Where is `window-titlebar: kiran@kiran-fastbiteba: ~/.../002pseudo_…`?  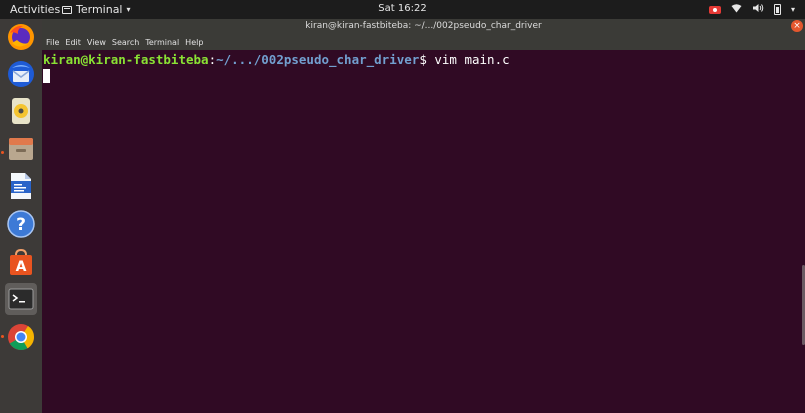
window-titlebar: kiran@kiran-fastbiteba: ~/.../002pseudo_… is located at coordinates (423, 26).